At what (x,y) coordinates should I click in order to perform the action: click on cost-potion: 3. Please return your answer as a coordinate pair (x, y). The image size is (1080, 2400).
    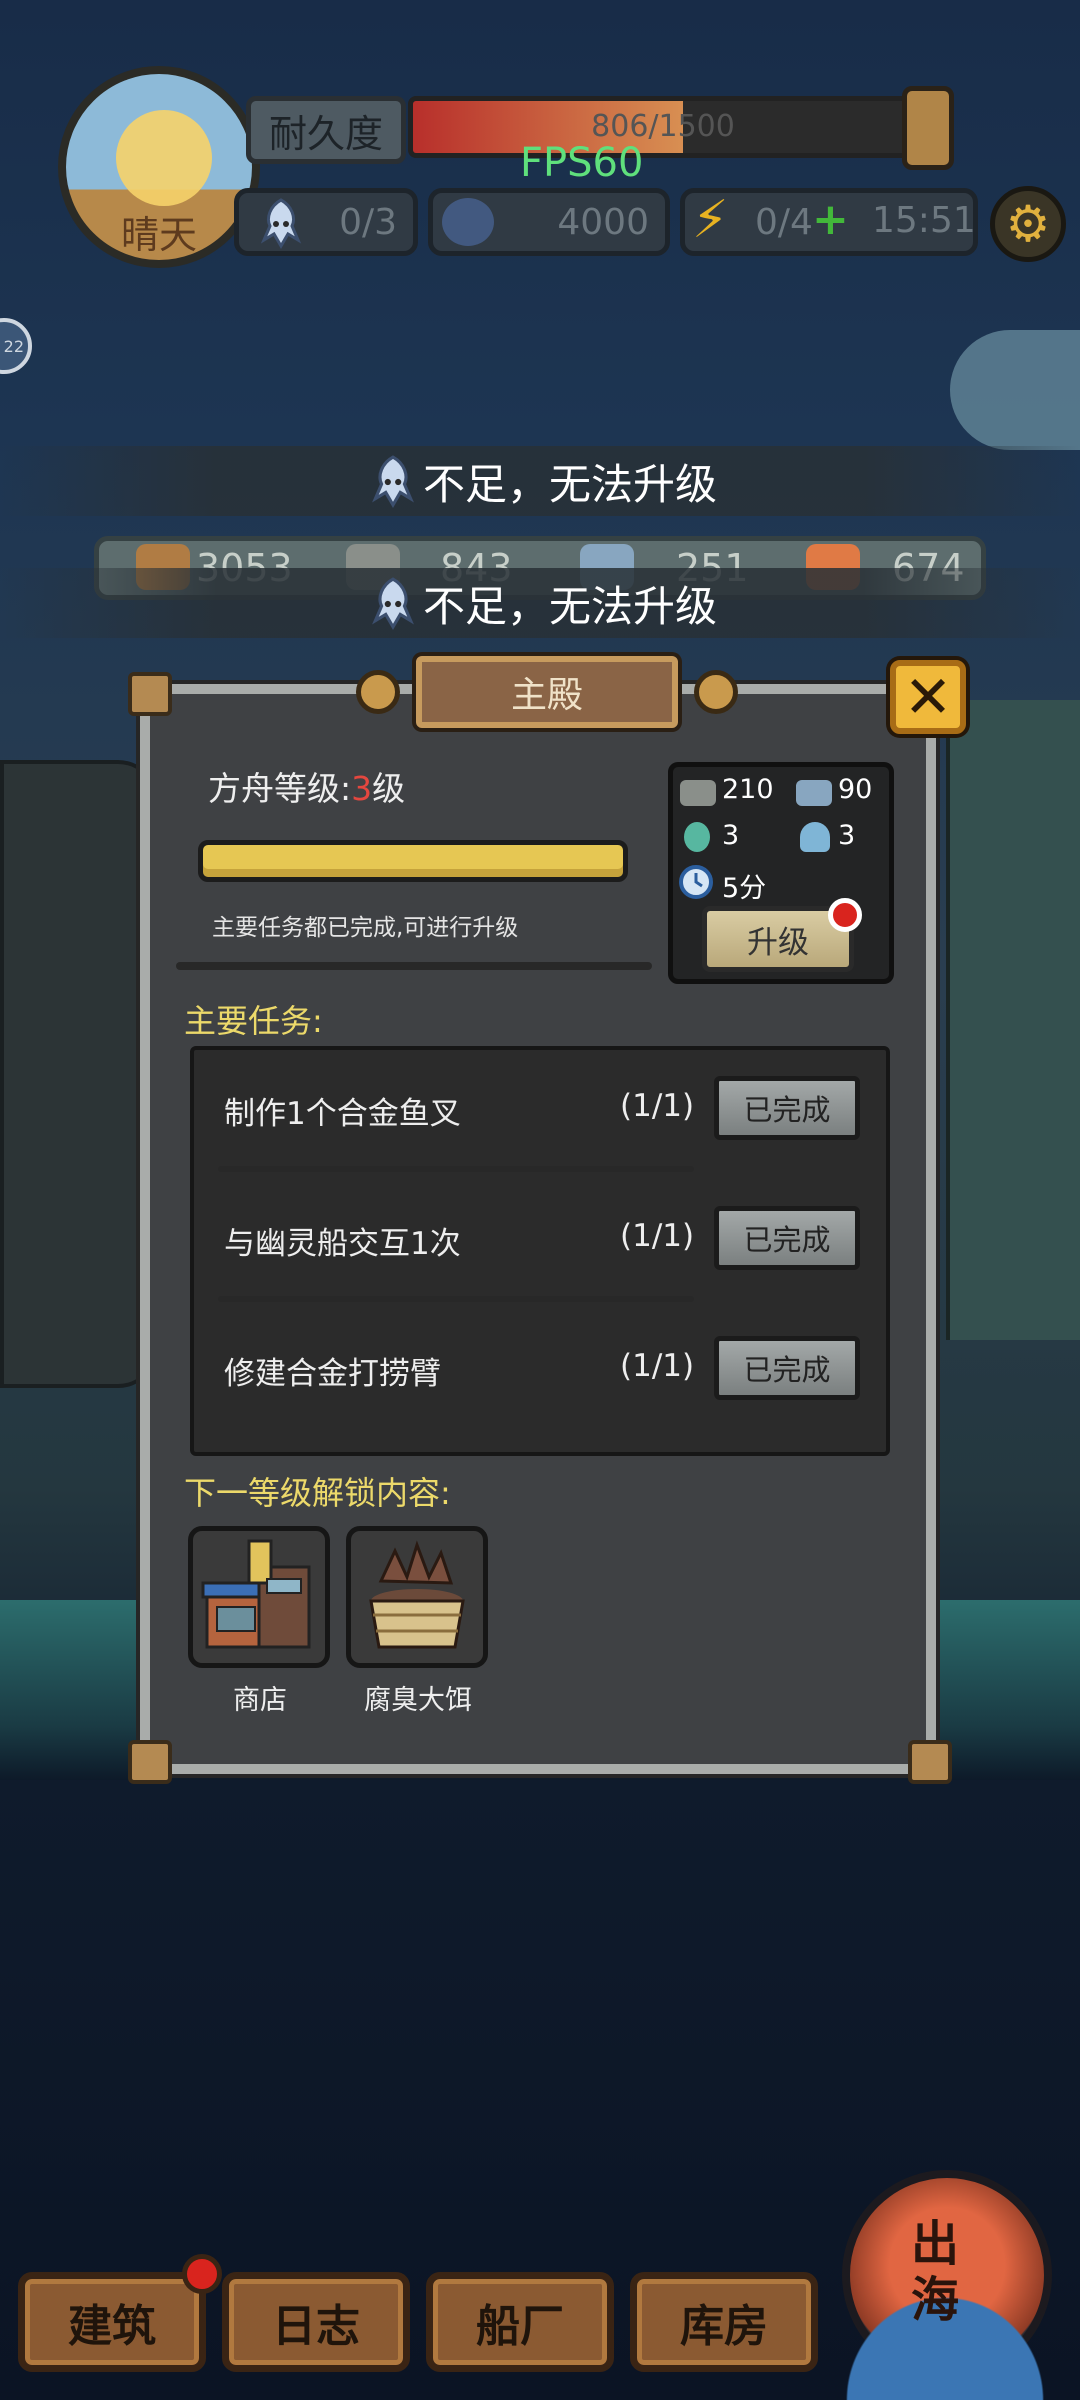
    Looking at the image, I should click on (731, 835).